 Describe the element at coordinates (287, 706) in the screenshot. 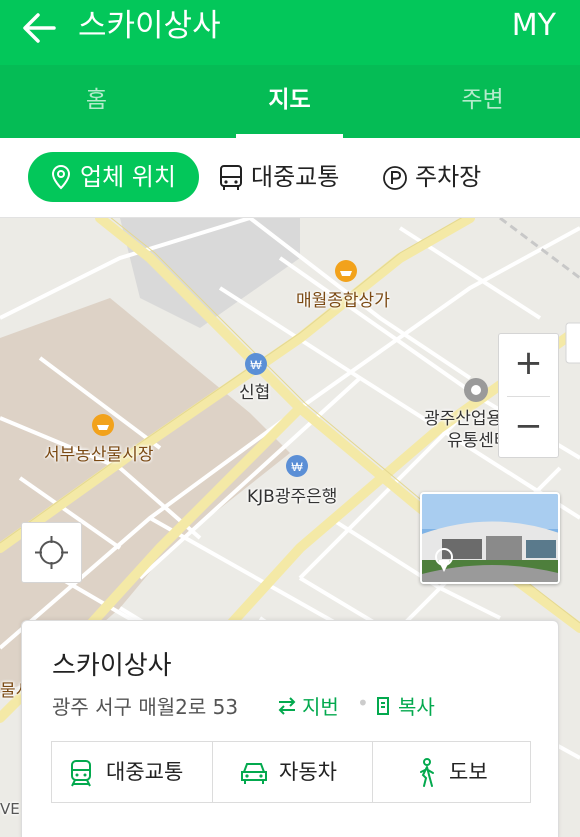

I see `swap-arrows-icon` at that location.